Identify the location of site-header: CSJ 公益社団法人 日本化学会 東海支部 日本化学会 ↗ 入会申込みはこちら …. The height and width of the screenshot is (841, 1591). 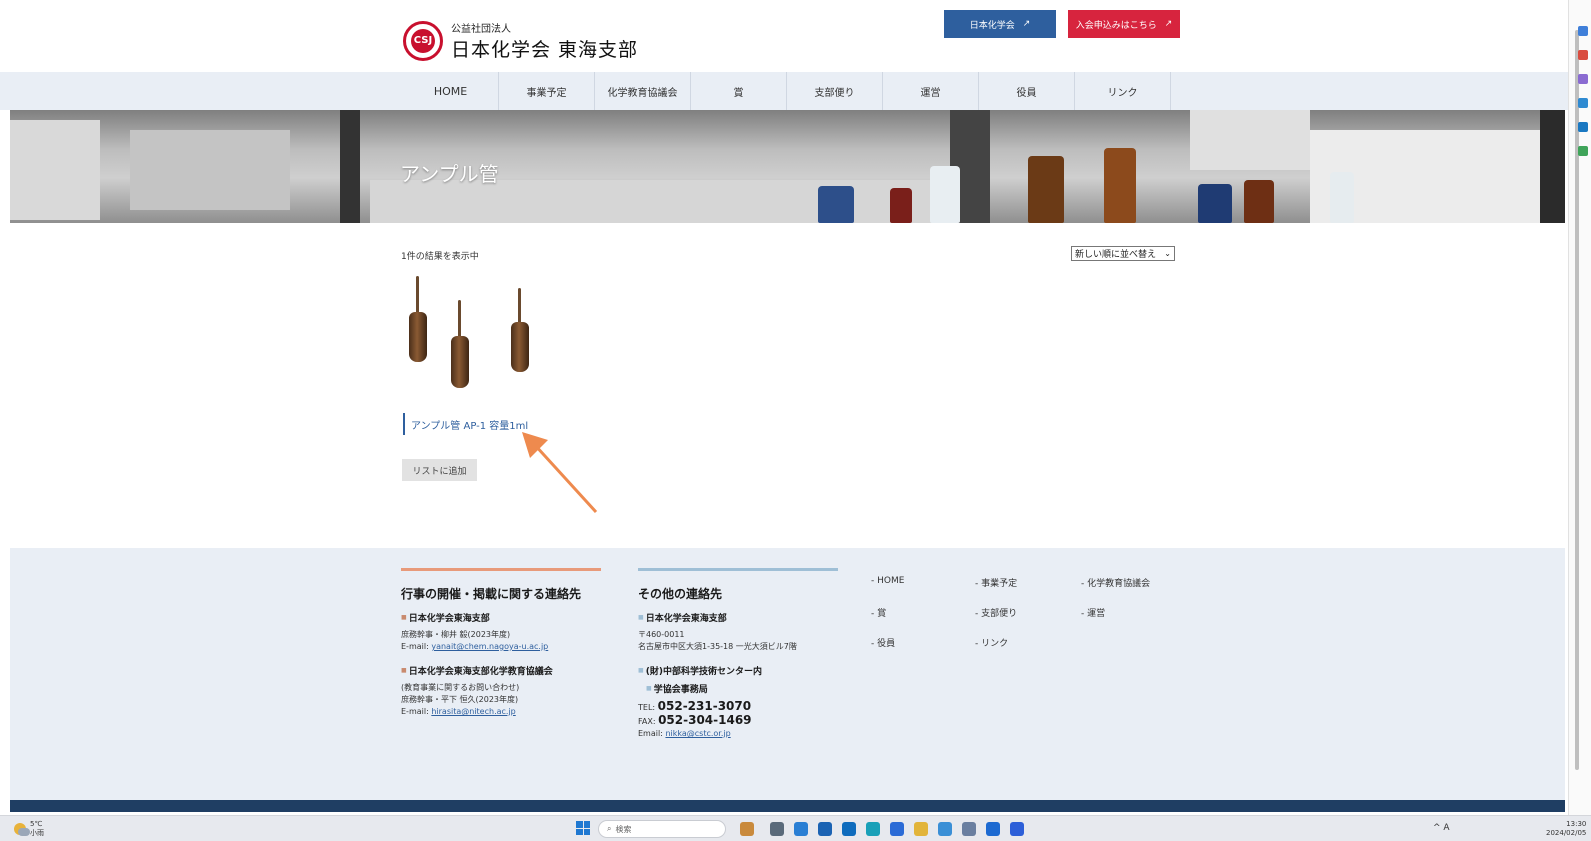
(784, 36).